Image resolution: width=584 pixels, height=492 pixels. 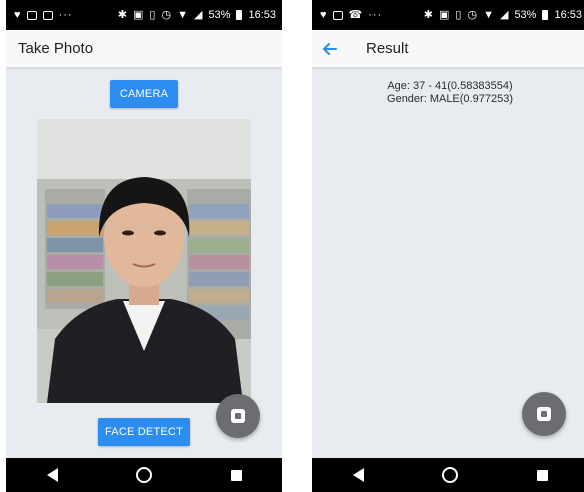 I want to click on age-result: Age: 37 - 41(0.58383554), so click(x=450, y=86).